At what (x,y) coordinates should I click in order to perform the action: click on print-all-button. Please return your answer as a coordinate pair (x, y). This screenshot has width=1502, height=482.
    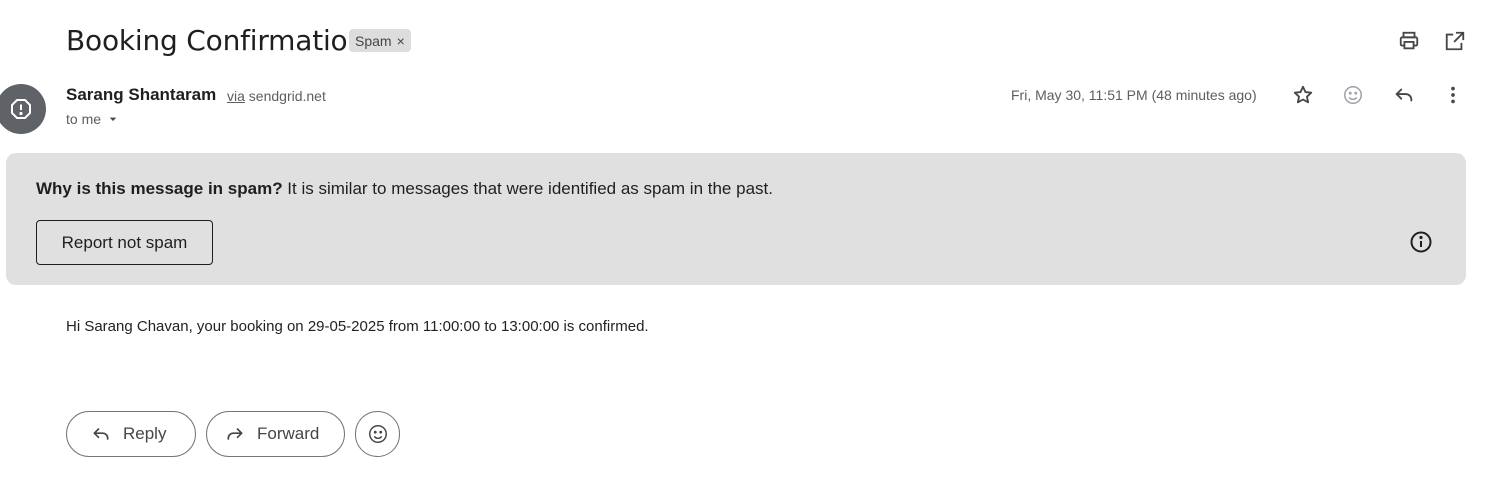
    Looking at the image, I should click on (1409, 41).